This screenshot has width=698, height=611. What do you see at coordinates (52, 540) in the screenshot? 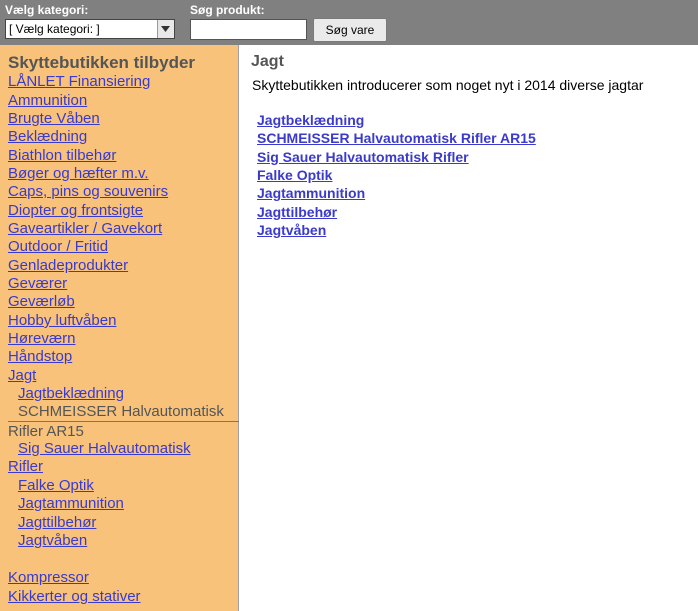
I see `sidebar-subitem-jagtvaaben: Jagtvåben` at bounding box center [52, 540].